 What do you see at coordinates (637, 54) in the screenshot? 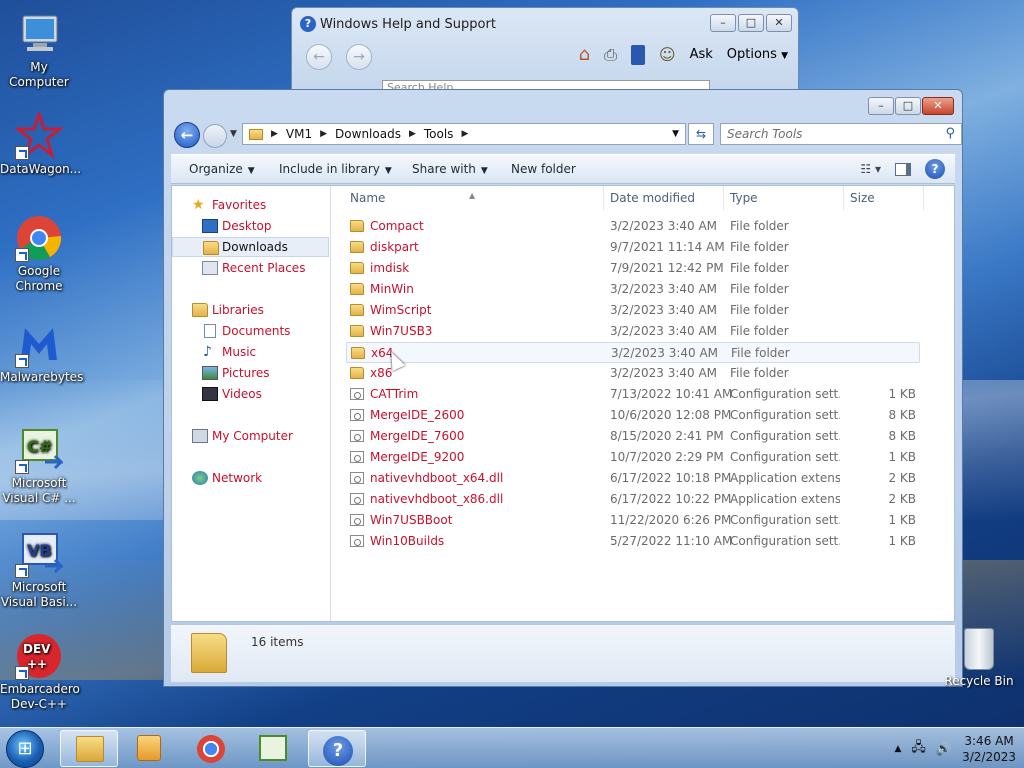
I see `book-icon` at bounding box center [637, 54].